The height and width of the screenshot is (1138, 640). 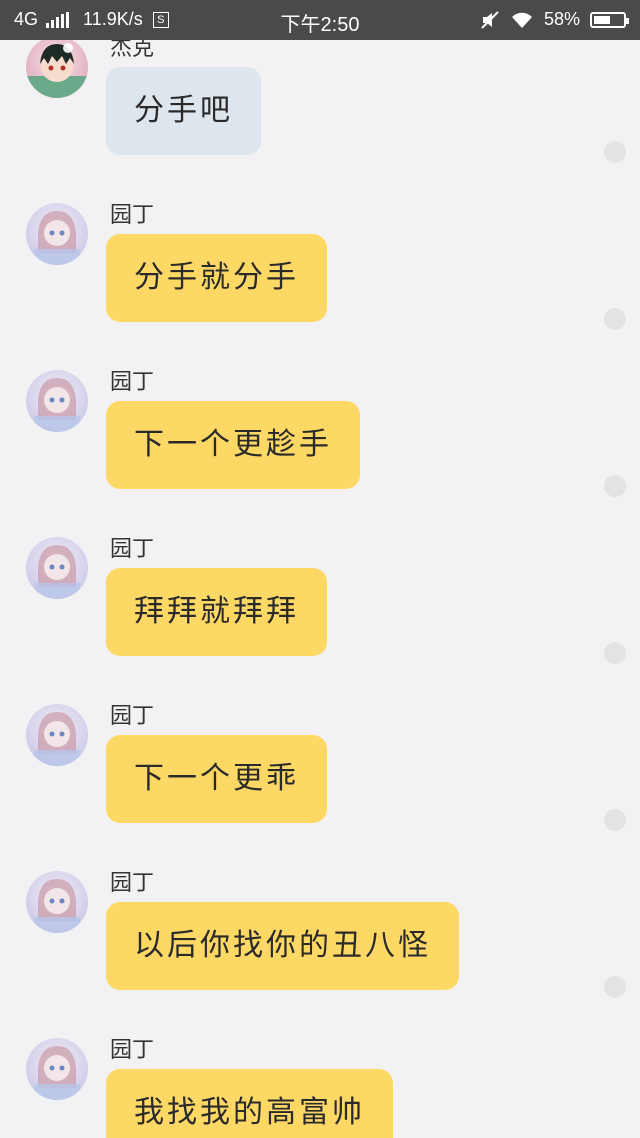 What do you see at coordinates (216, 612) in the screenshot?
I see `message-bubble: 拜拜就拜拜` at bounding box center [216, 612].